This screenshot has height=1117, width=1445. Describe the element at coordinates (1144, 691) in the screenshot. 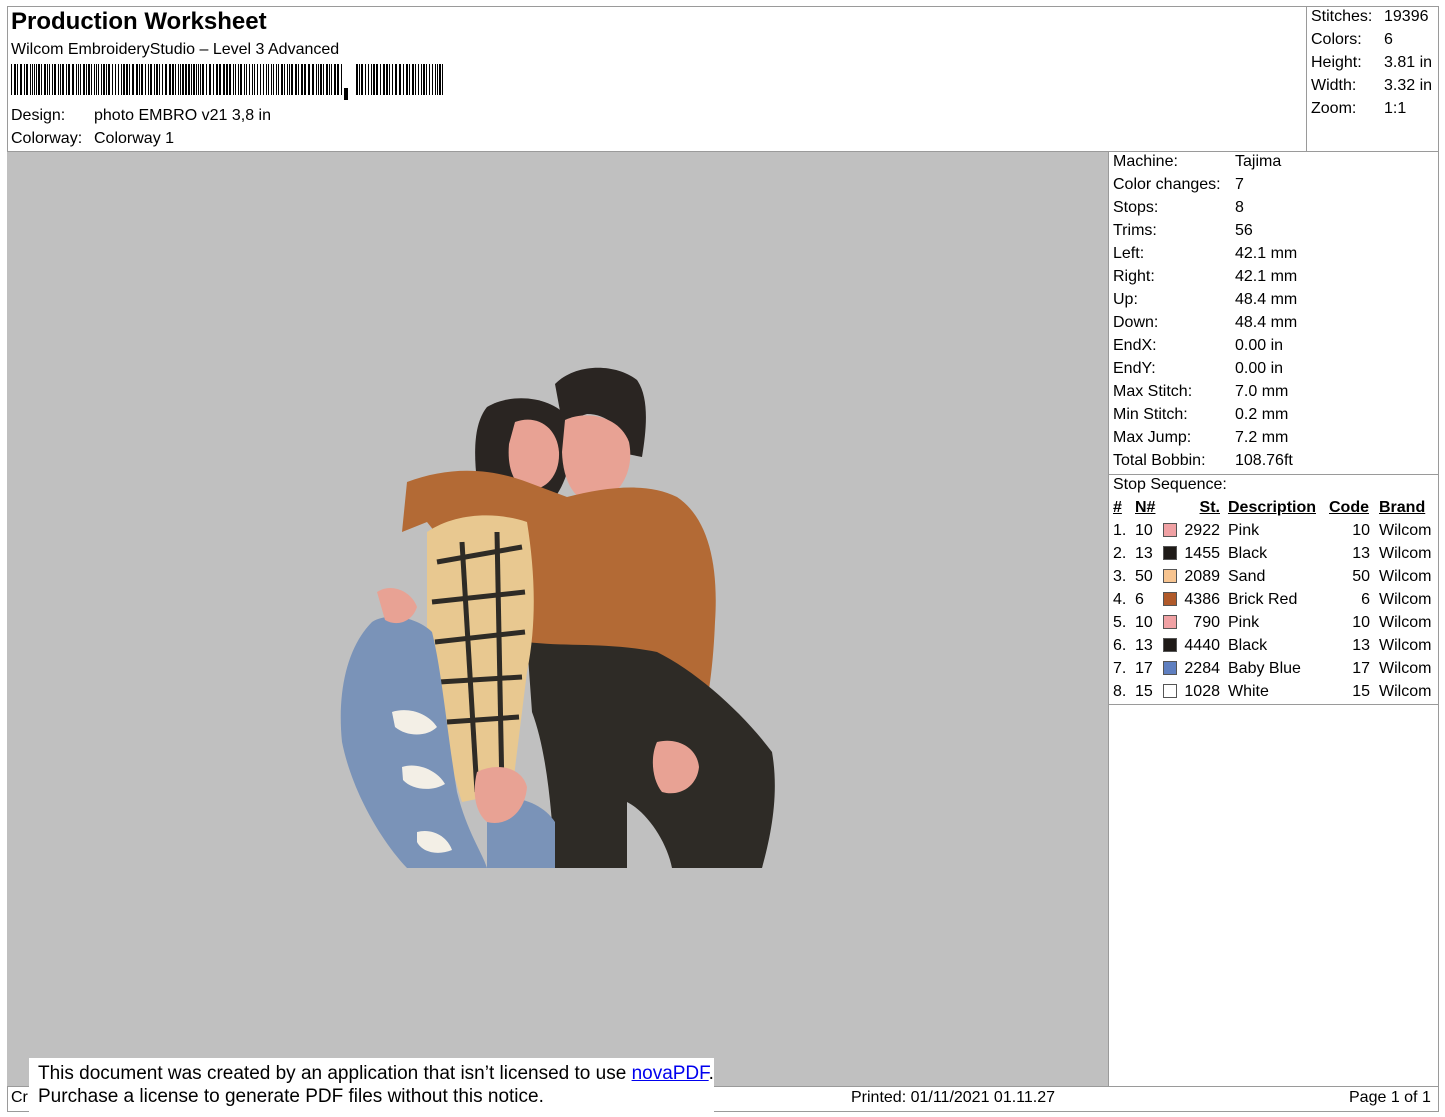

I see `row-n: 15` at that location.